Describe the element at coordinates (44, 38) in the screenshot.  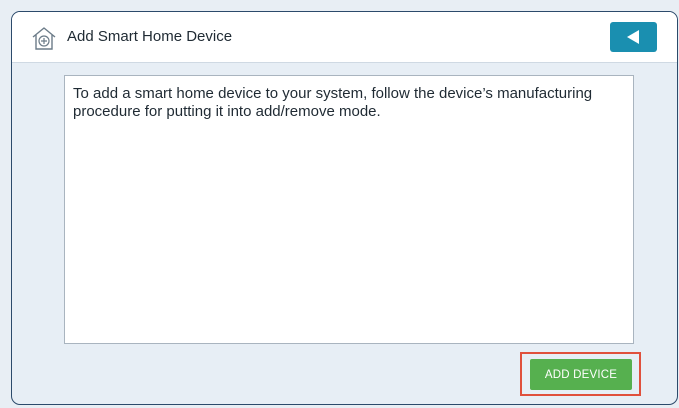
I see `add-home-icon` at that location.